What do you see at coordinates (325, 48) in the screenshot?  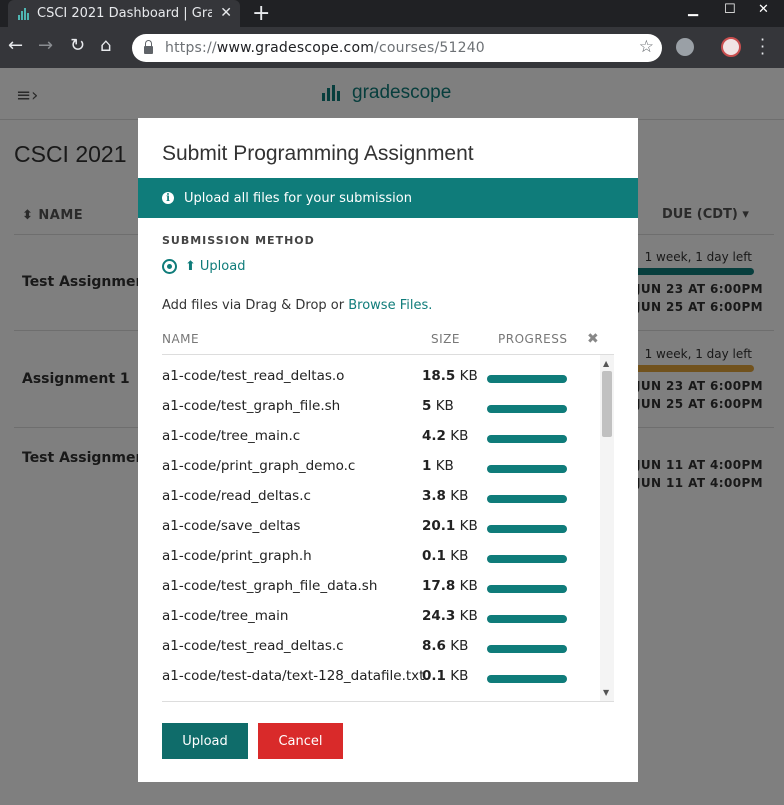 I see `url-text: https://www.gradescope.com/courses/51240` at bounding box center [325, 48].